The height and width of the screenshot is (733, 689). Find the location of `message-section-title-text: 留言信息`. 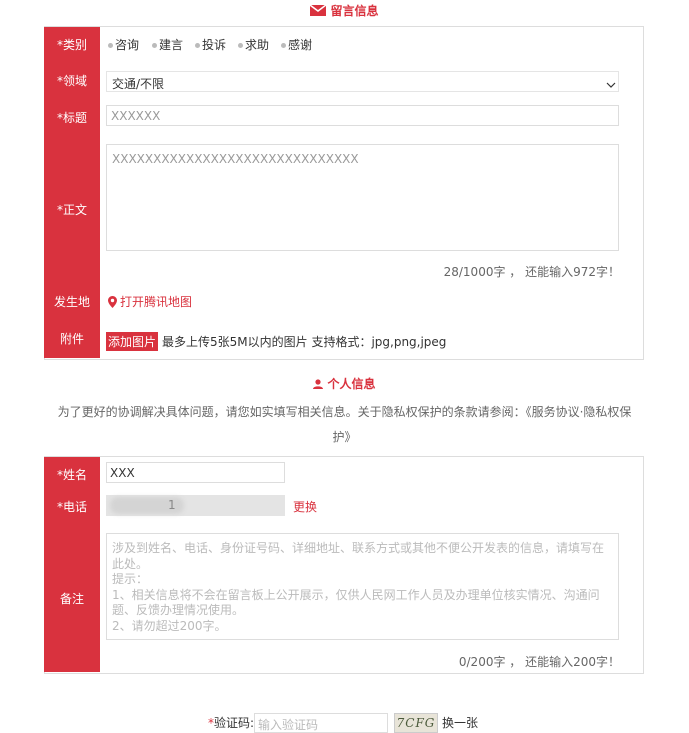

message-section-title-text: 留言信息 is located at coordinates (354, 11).